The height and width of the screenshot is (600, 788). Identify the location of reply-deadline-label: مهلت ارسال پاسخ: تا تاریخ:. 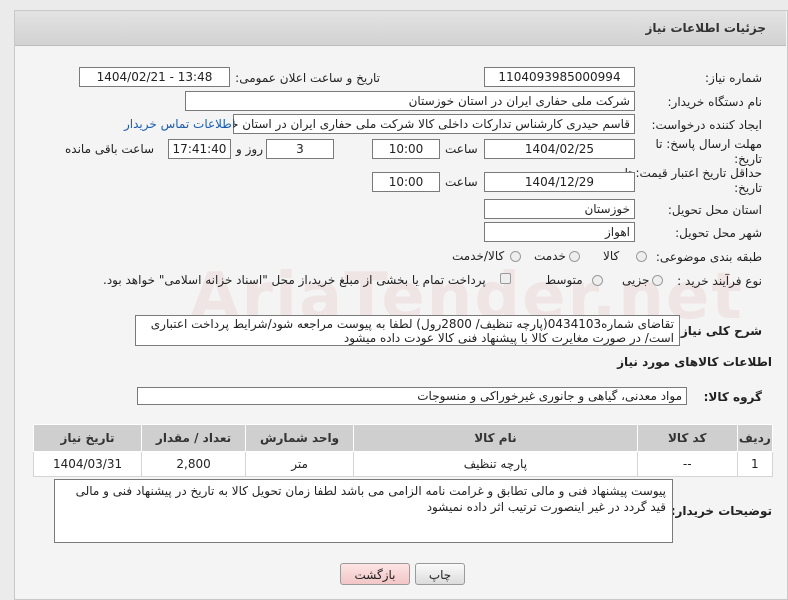
(708, 151).